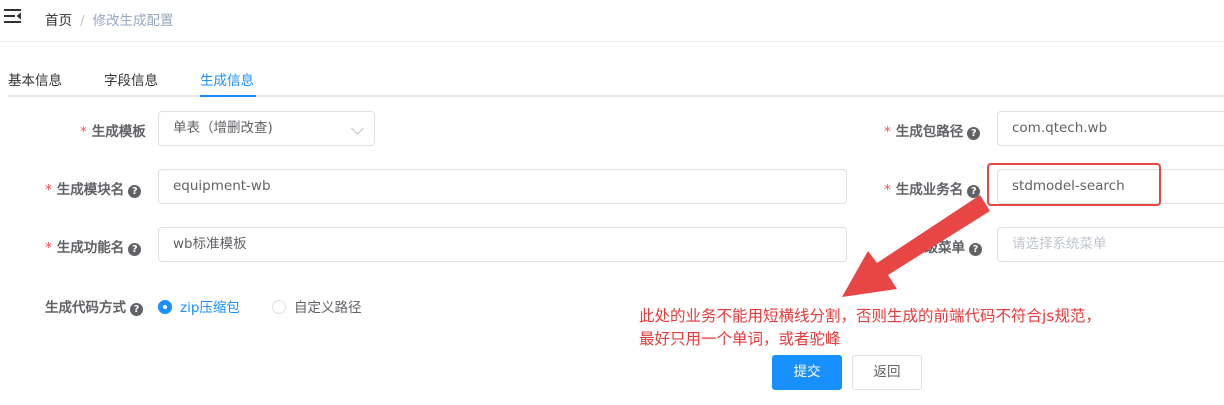  I want to click on tab-field-info: 字段信息, so click(131, 79).